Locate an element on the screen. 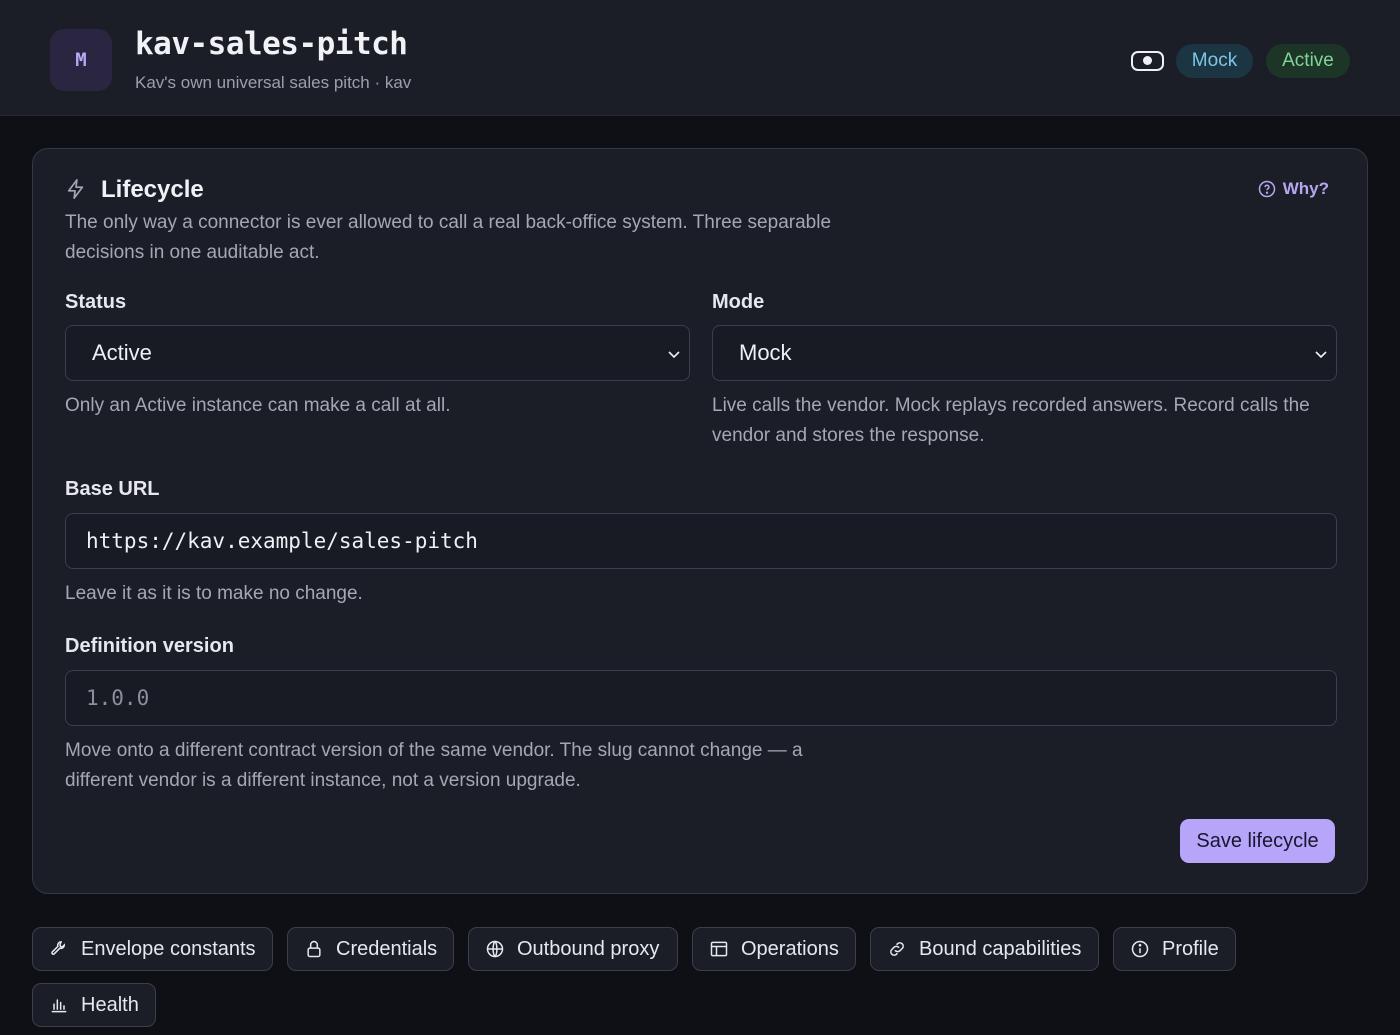  link-icon is located at coordinates (897, 949).